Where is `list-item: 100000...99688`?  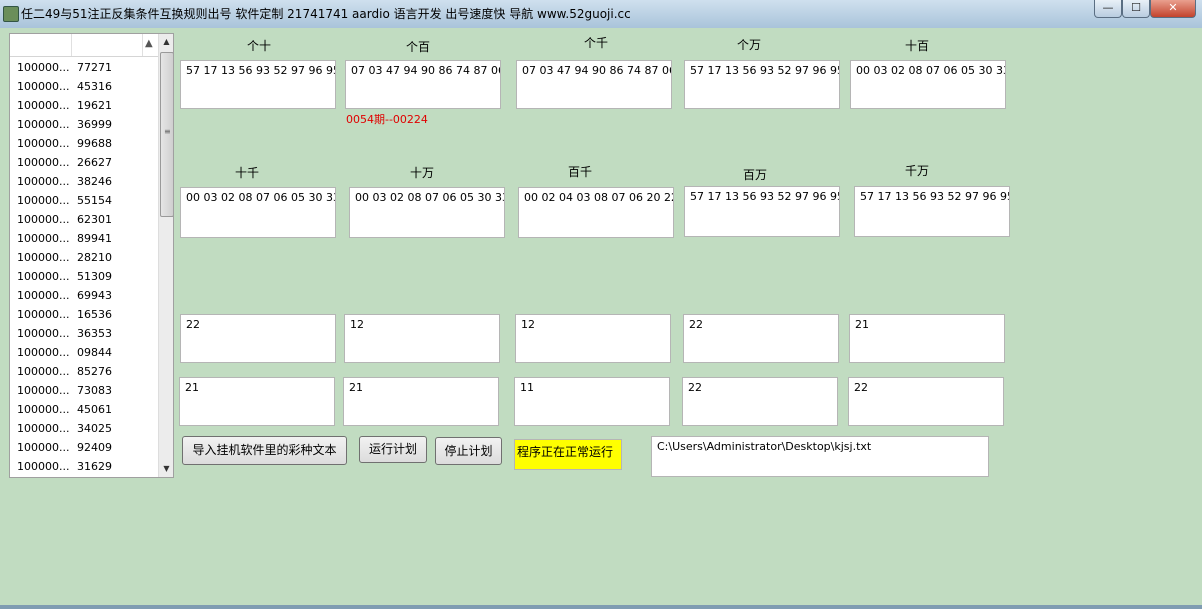 list-item: 100000...99688 is located at coordinates (84, 143).